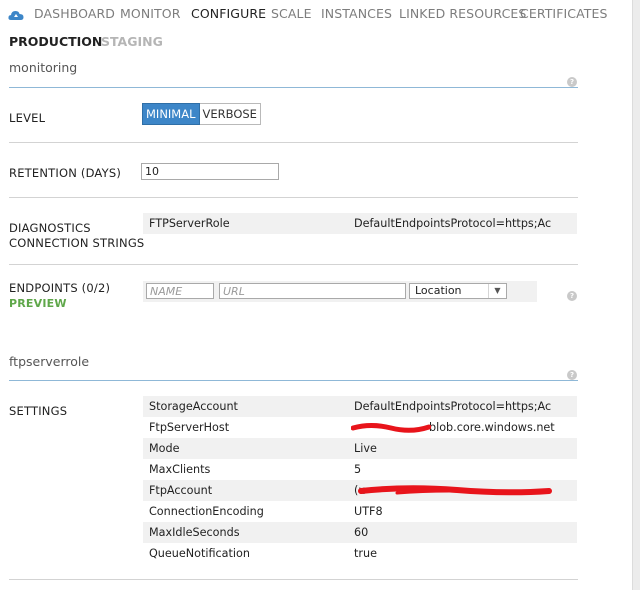 The width and height of the screenshot is (640, 590). Describe the element at coordinates (65, 173) in the screenshot. I see `retention-label: RETENTION (DAYS)` at that location.